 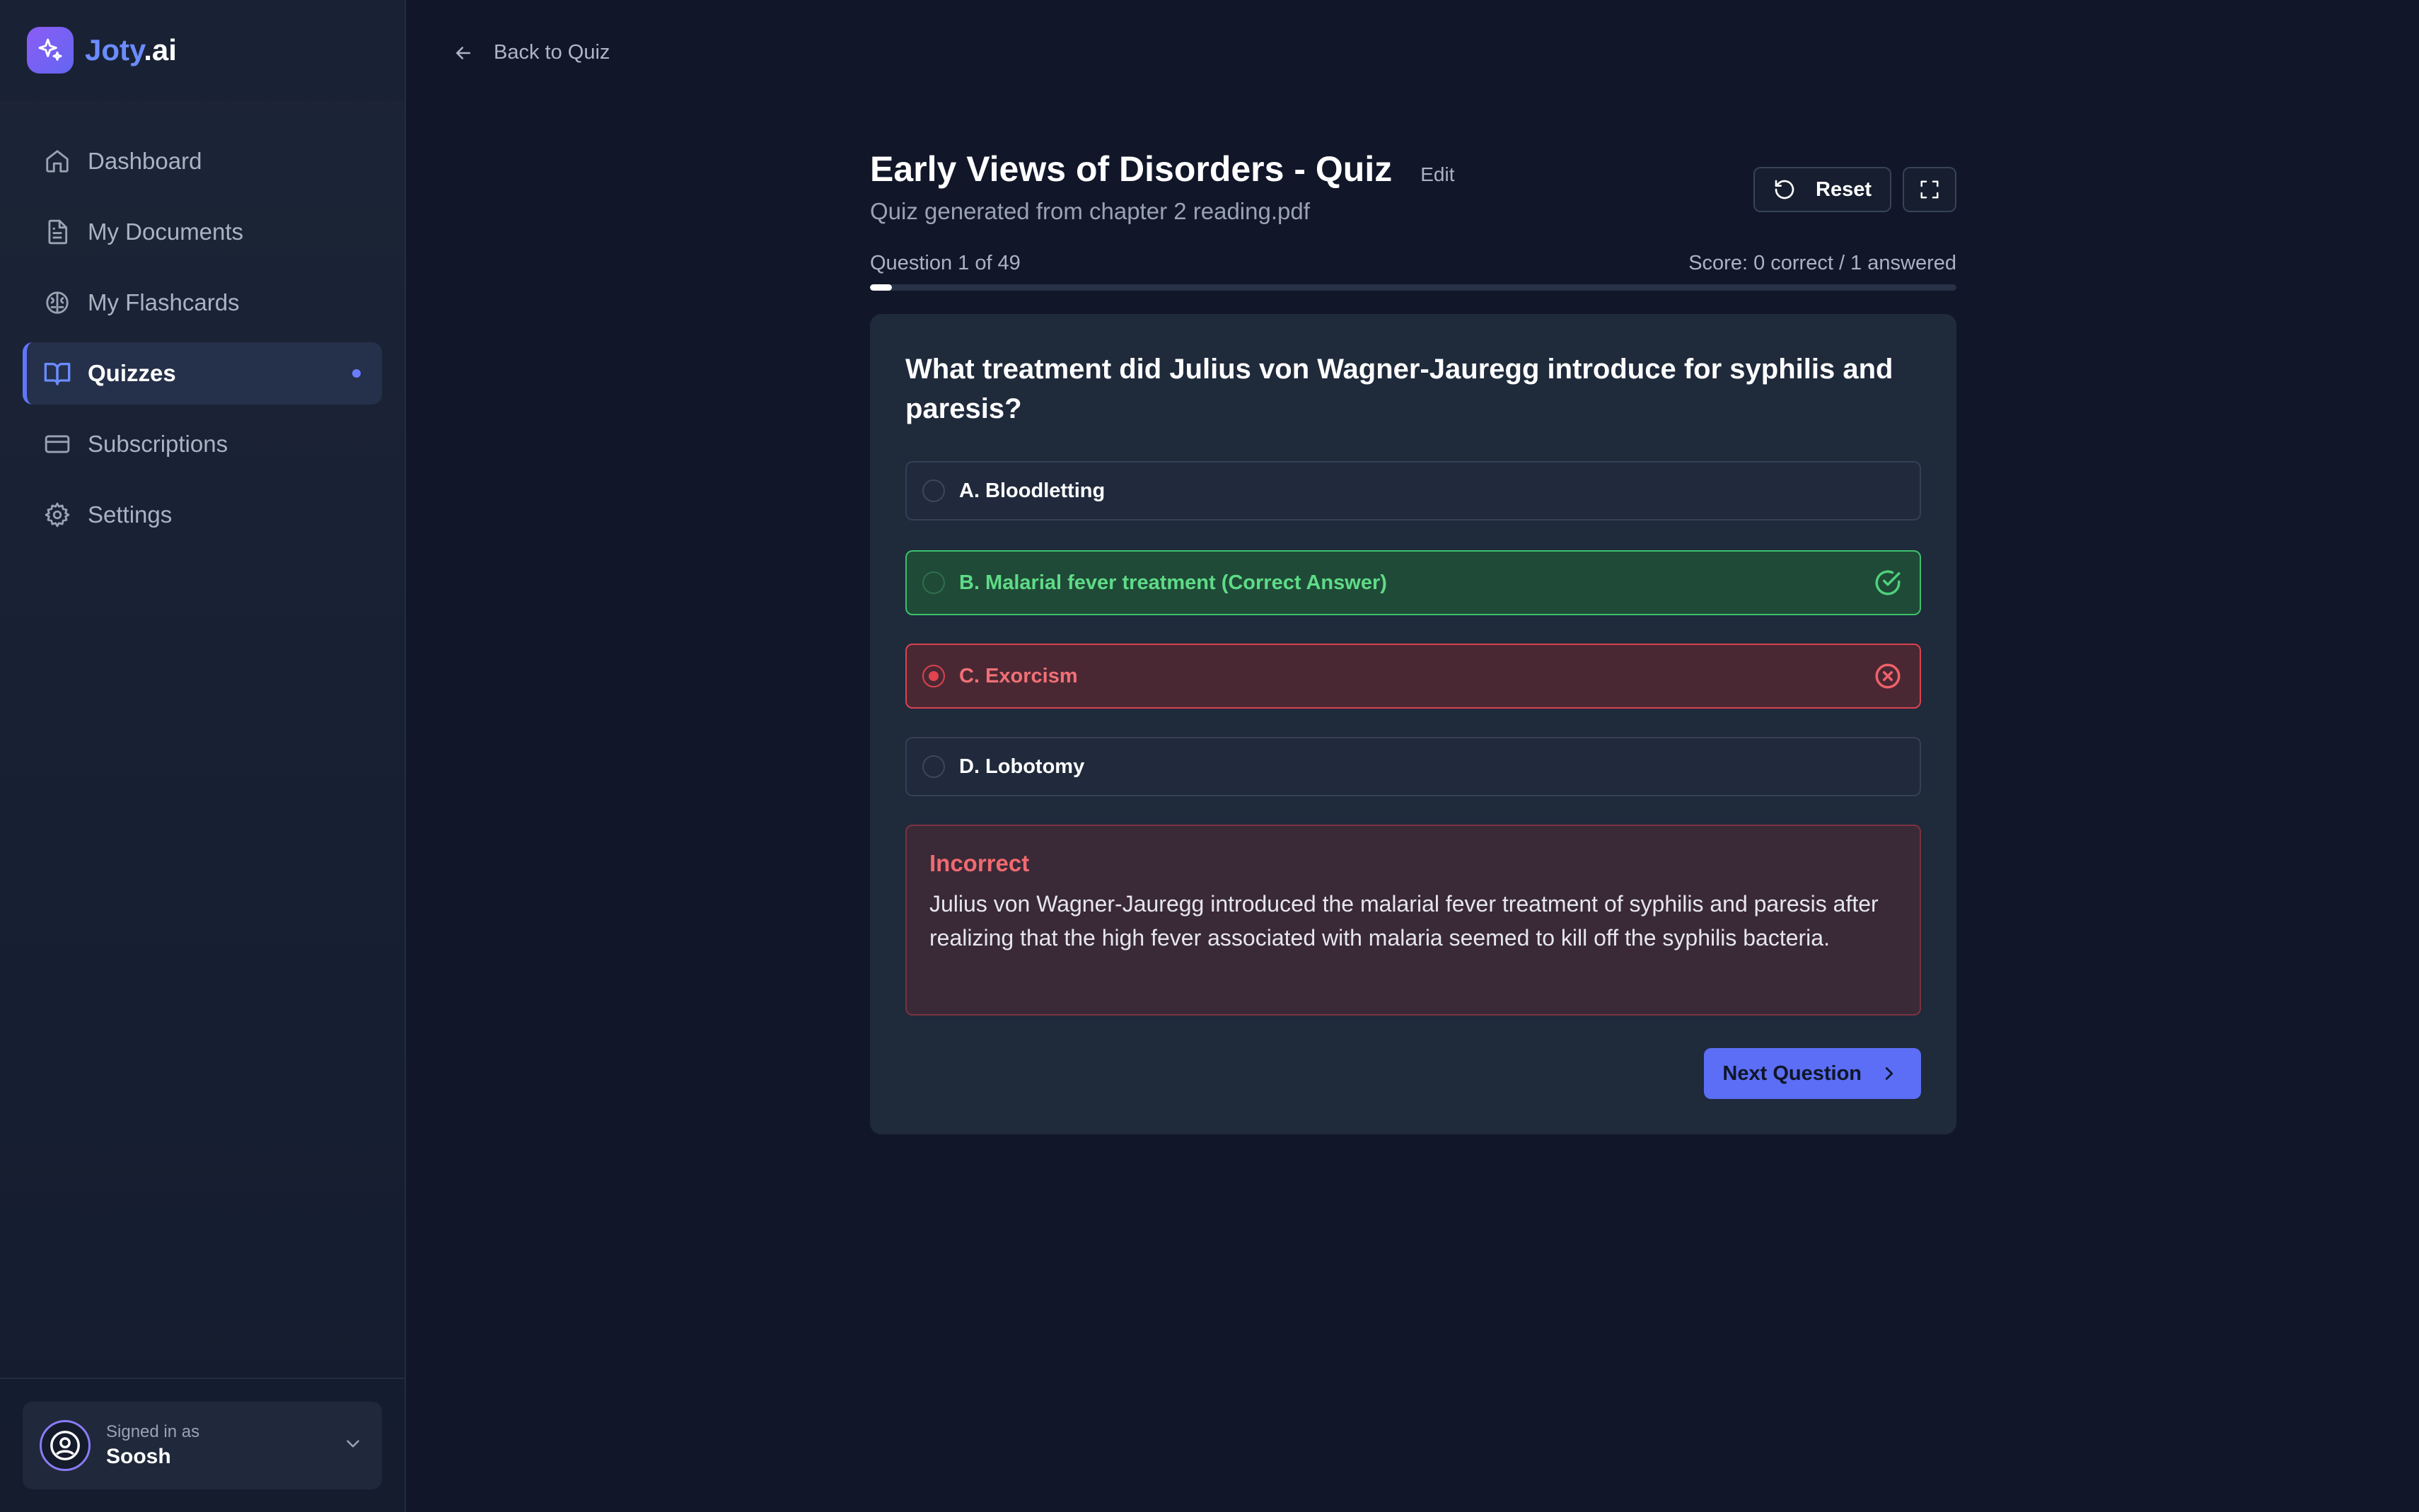 I want to click on back-link-label: Back to Quiz, so click(x=552, y=52).